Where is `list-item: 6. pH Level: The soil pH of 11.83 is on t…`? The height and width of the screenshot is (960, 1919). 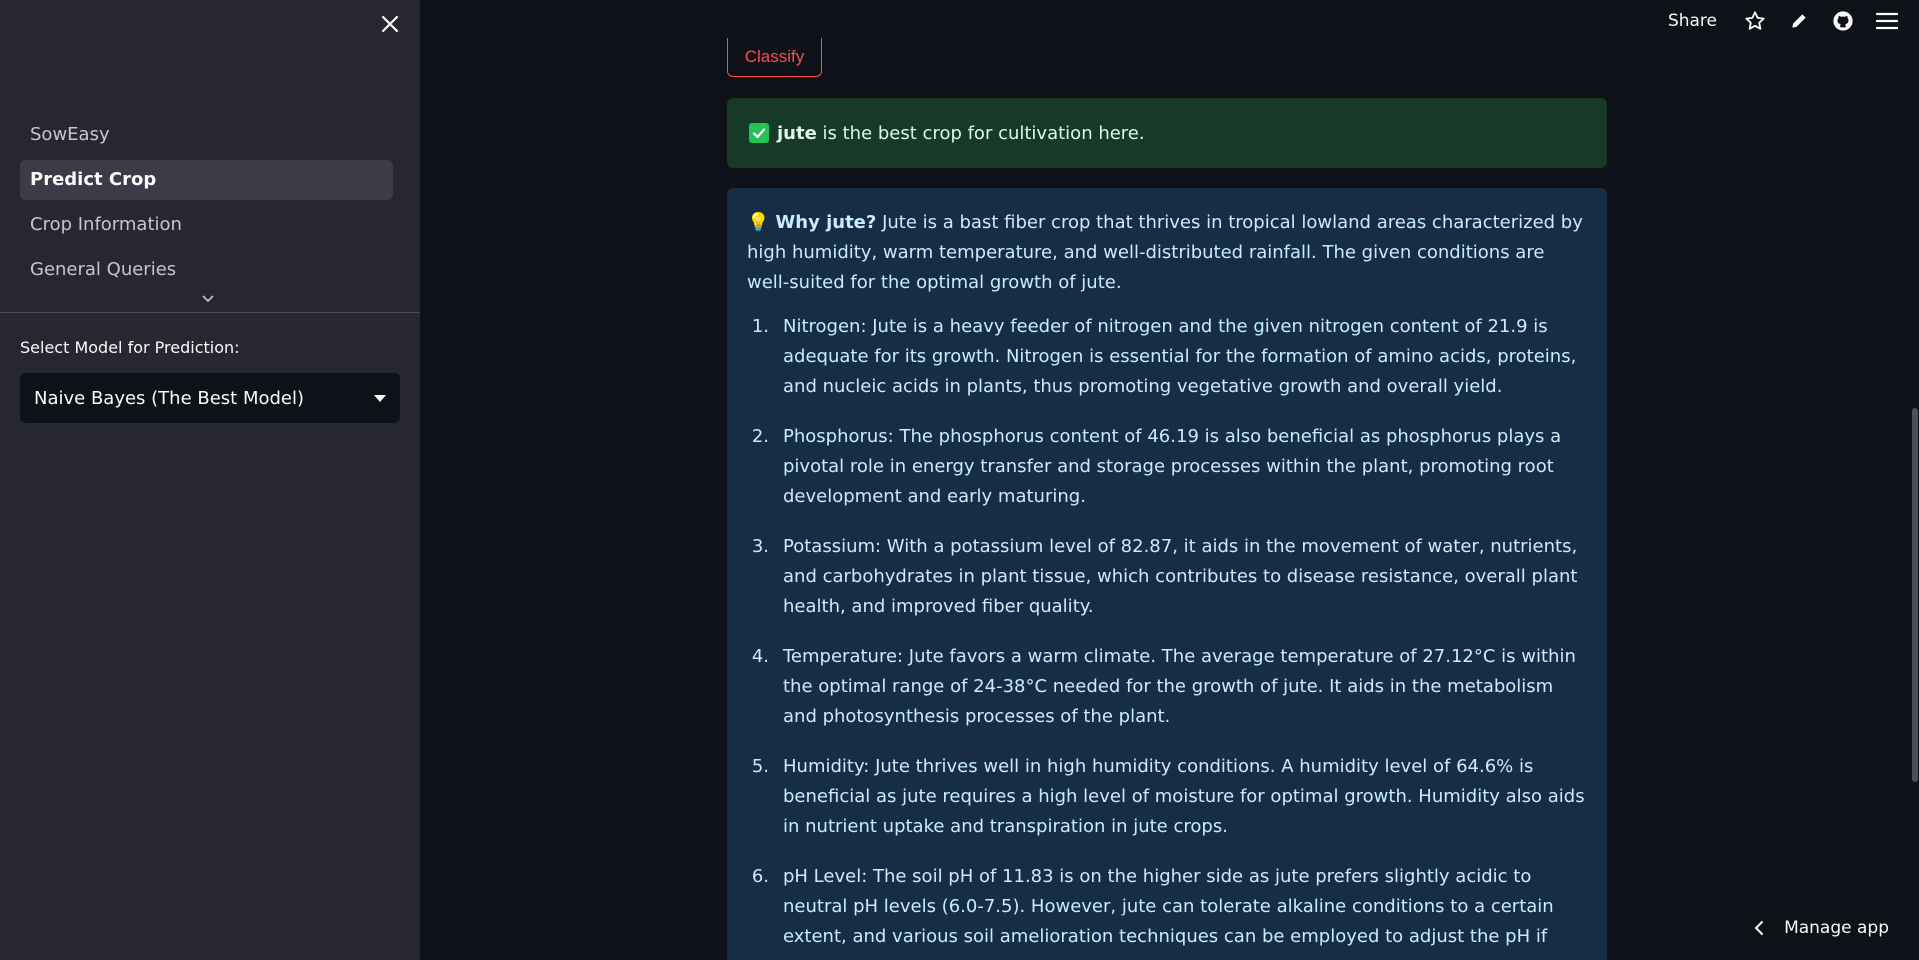 list-item: 6. pH Level: The soil pH of 11.83 is on t… is located at coordinates (1167, 911).